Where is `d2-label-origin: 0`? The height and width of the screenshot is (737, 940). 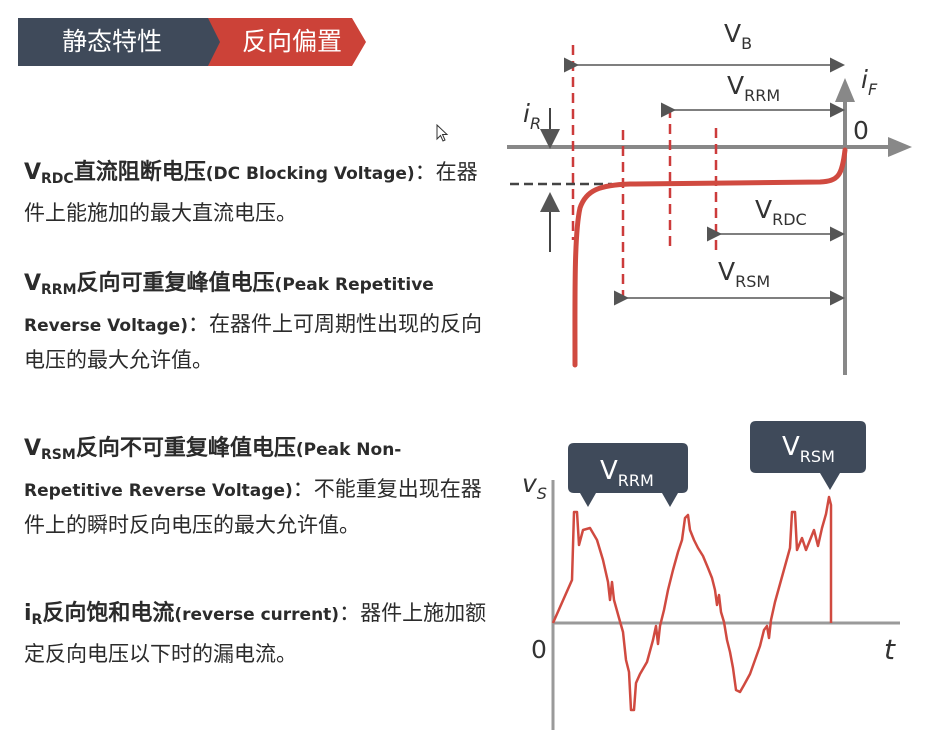 d2-label-origin: 0 is located at coordinates (539, 649).